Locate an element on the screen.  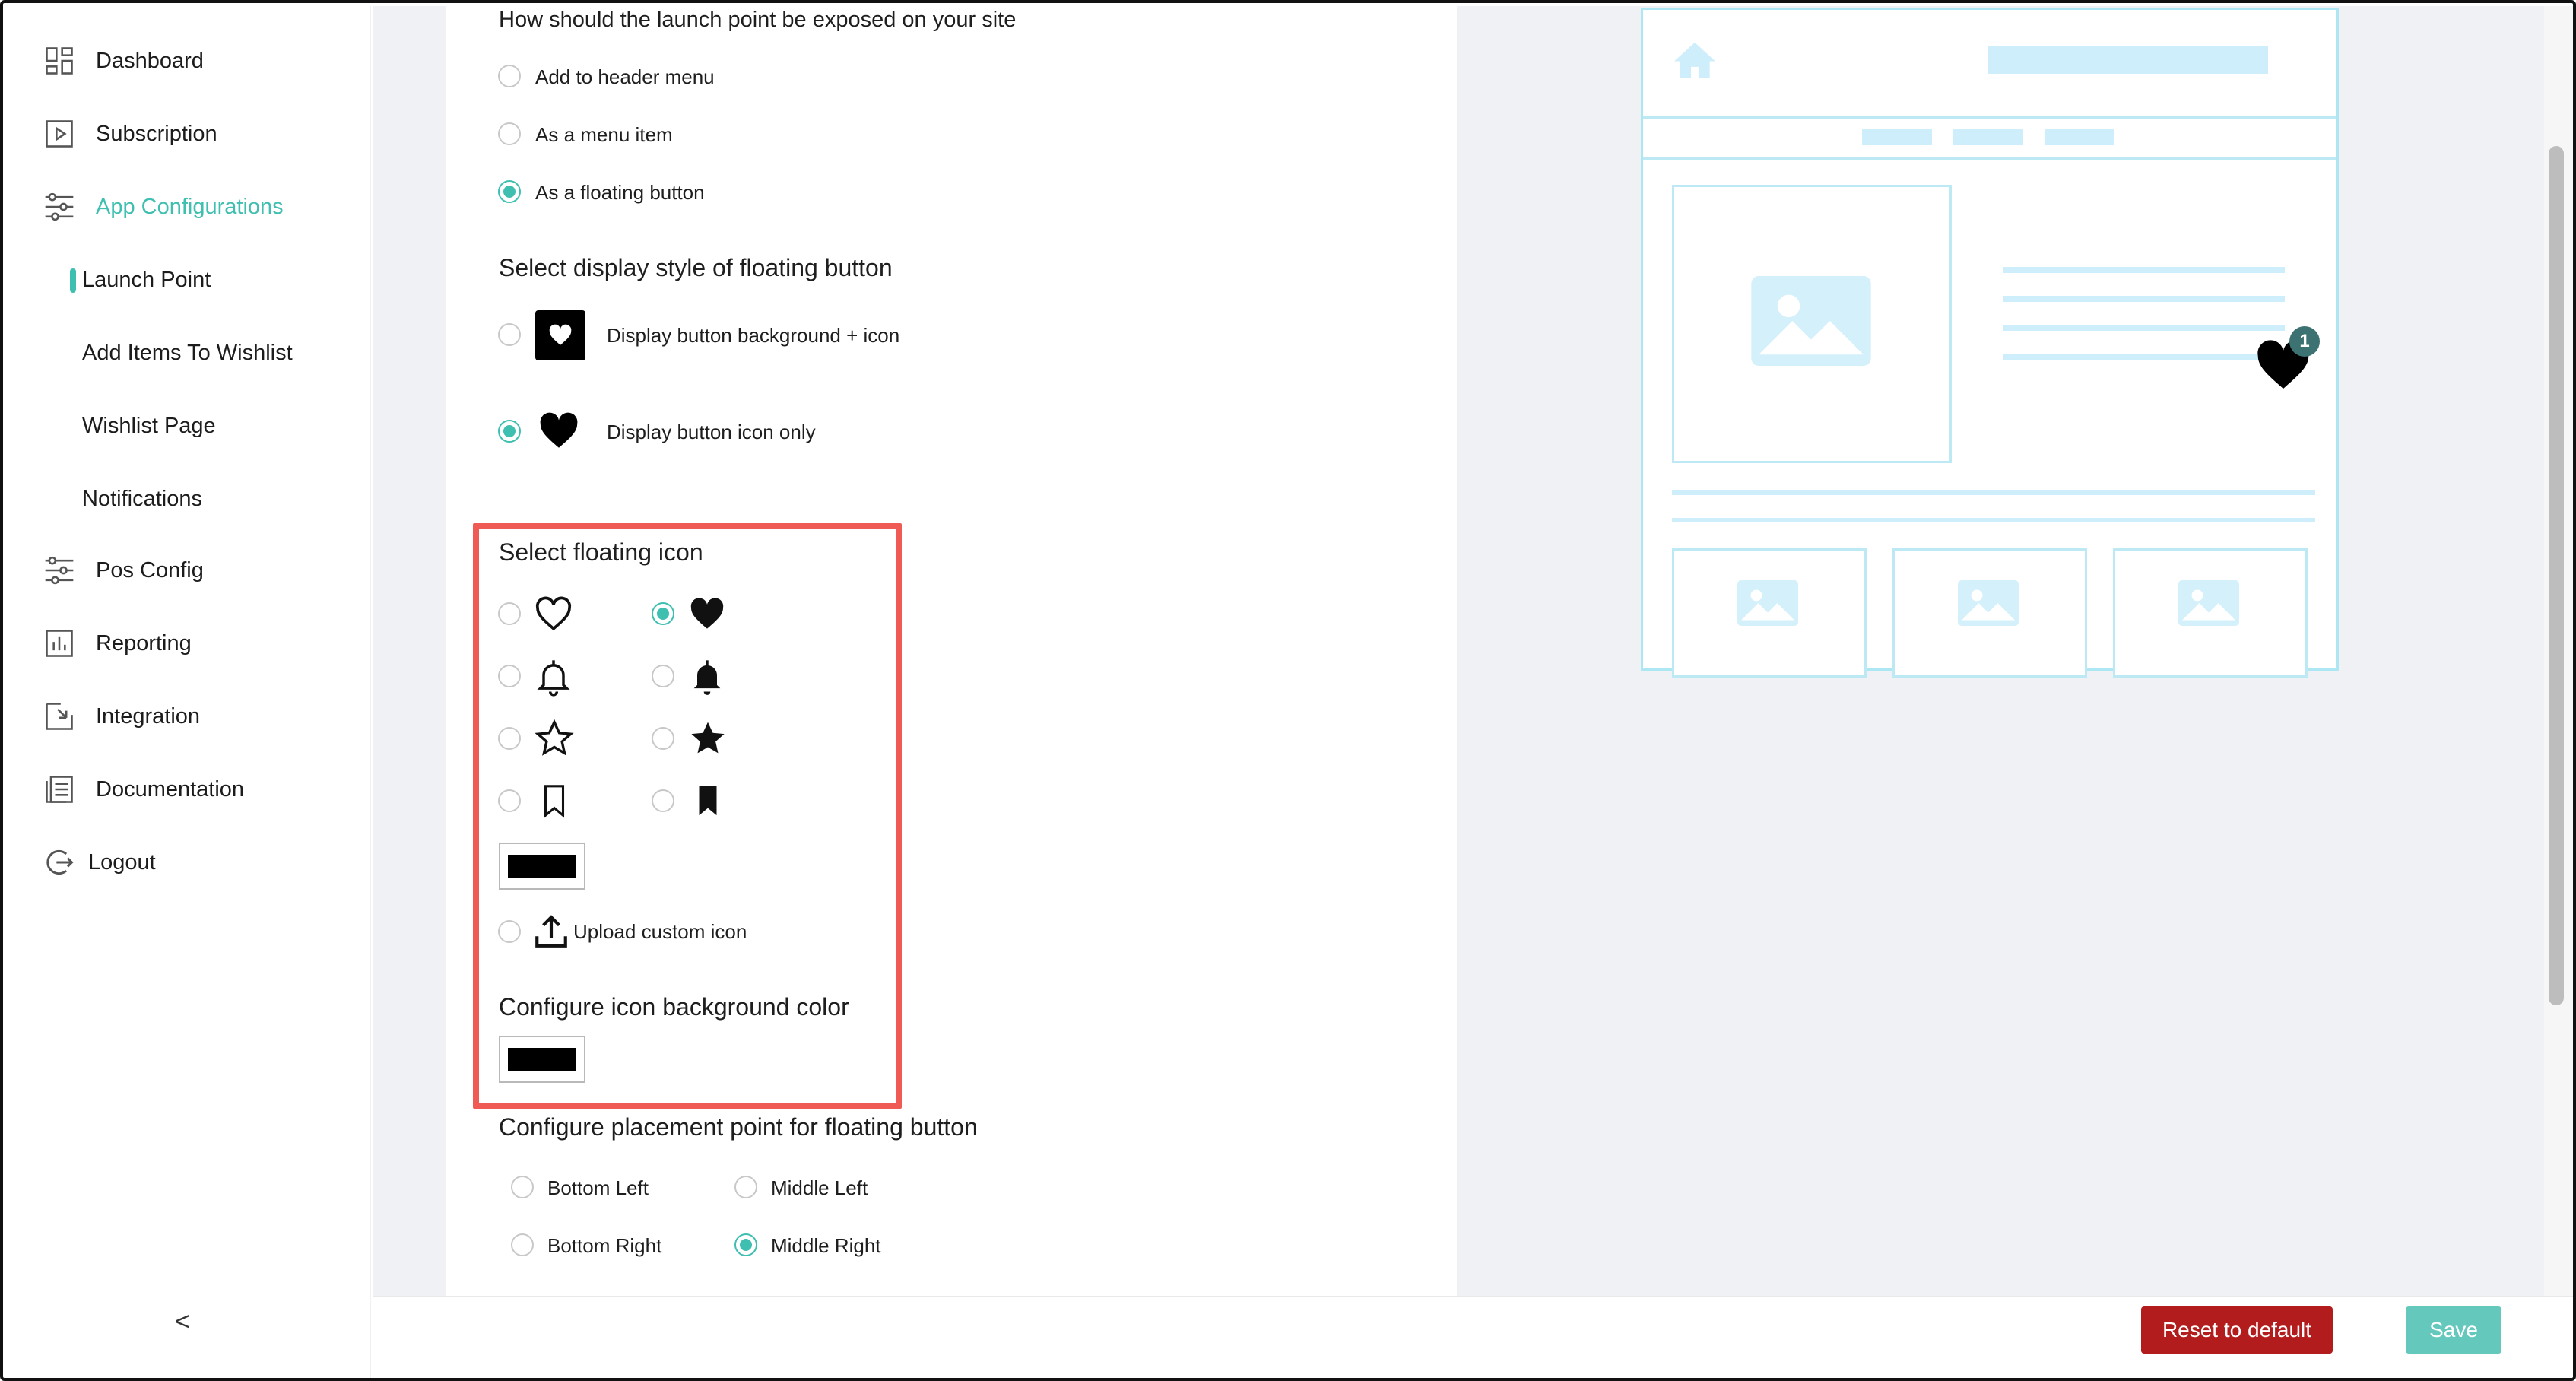
upload-custom-icon-label: Upload custom icon is located at coordinates (660, 931).